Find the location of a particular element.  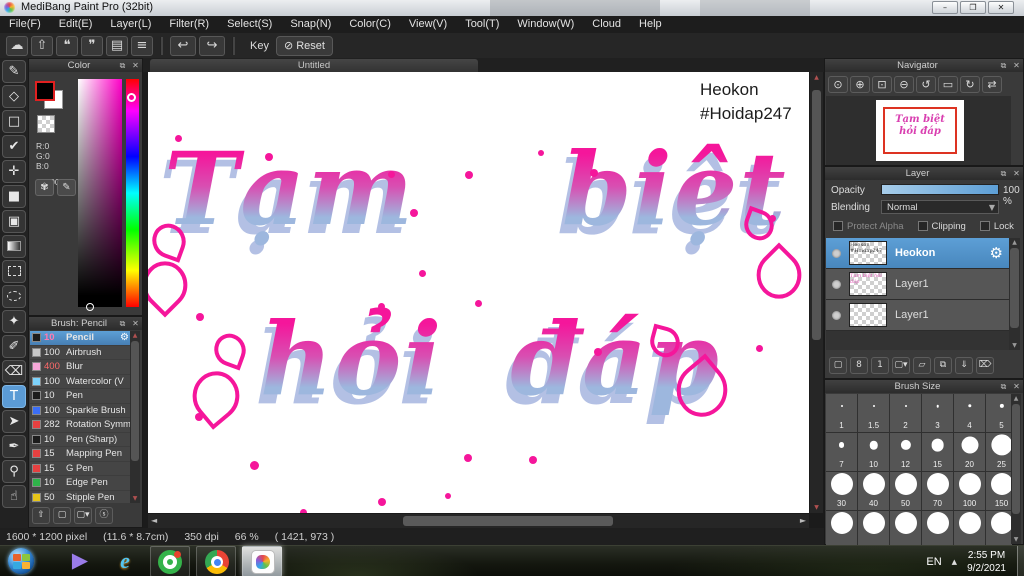

brush-item-rotation-symm: 282 Rotation Symm is located at coordinates (80, 425).